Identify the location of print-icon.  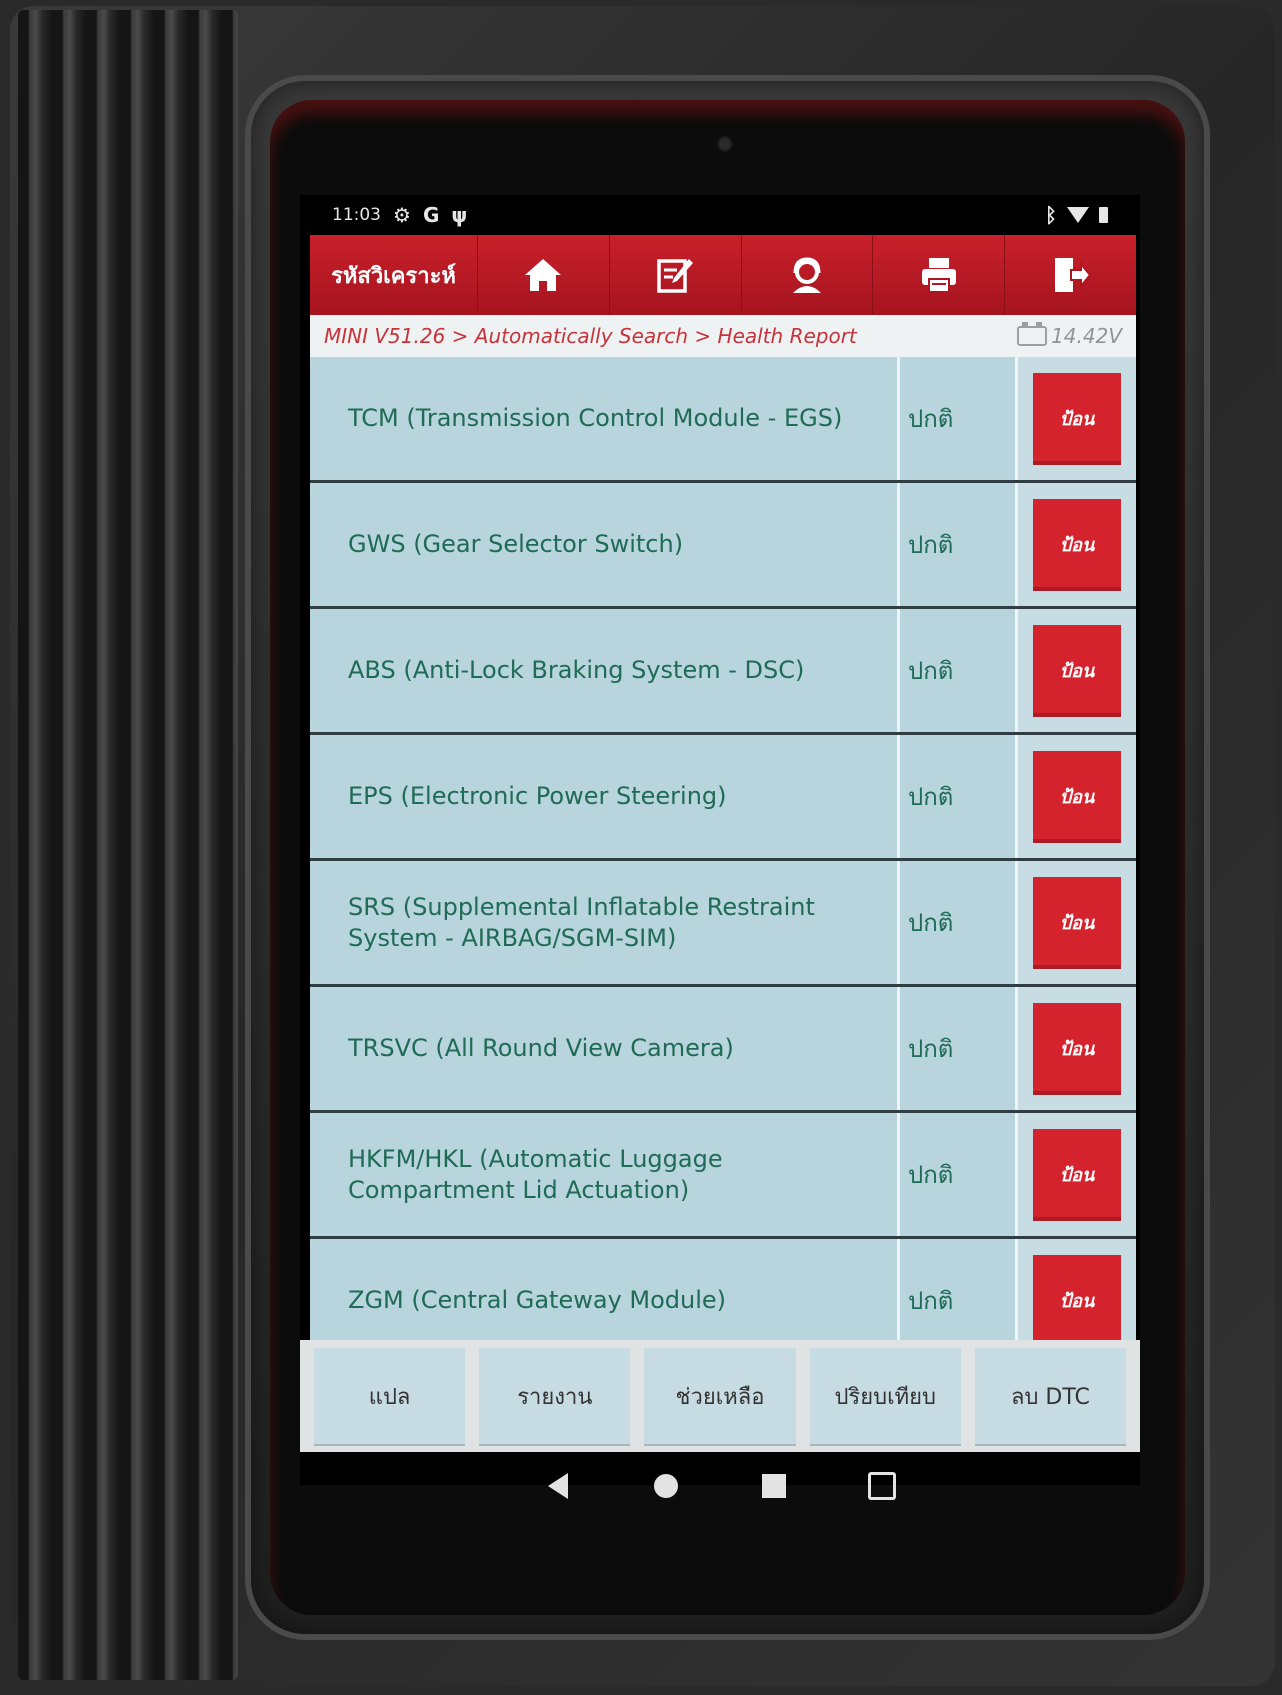
(938, 275).